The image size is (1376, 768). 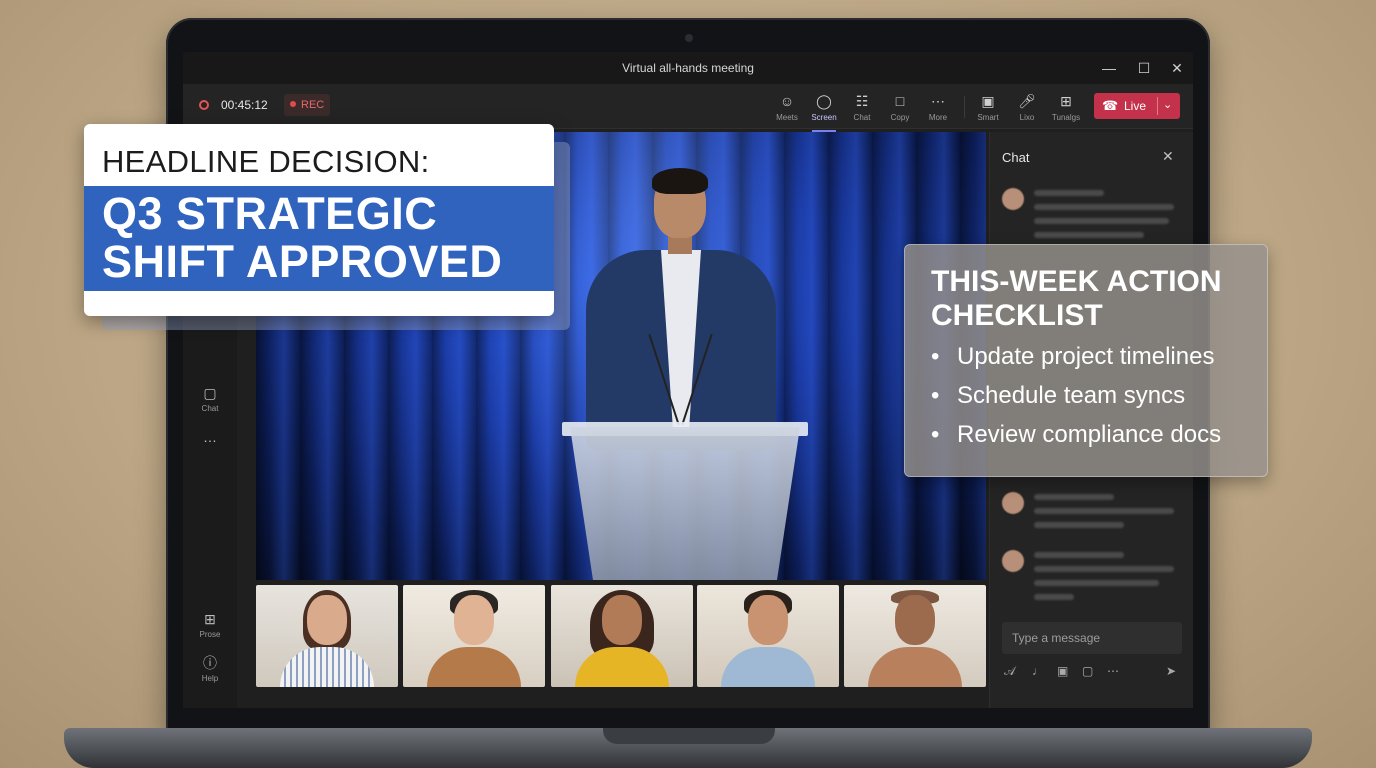 What do you see at coordinates (680, 181) in the screenshot?
I see `speaker-hair` at bounding box center [680, 181].